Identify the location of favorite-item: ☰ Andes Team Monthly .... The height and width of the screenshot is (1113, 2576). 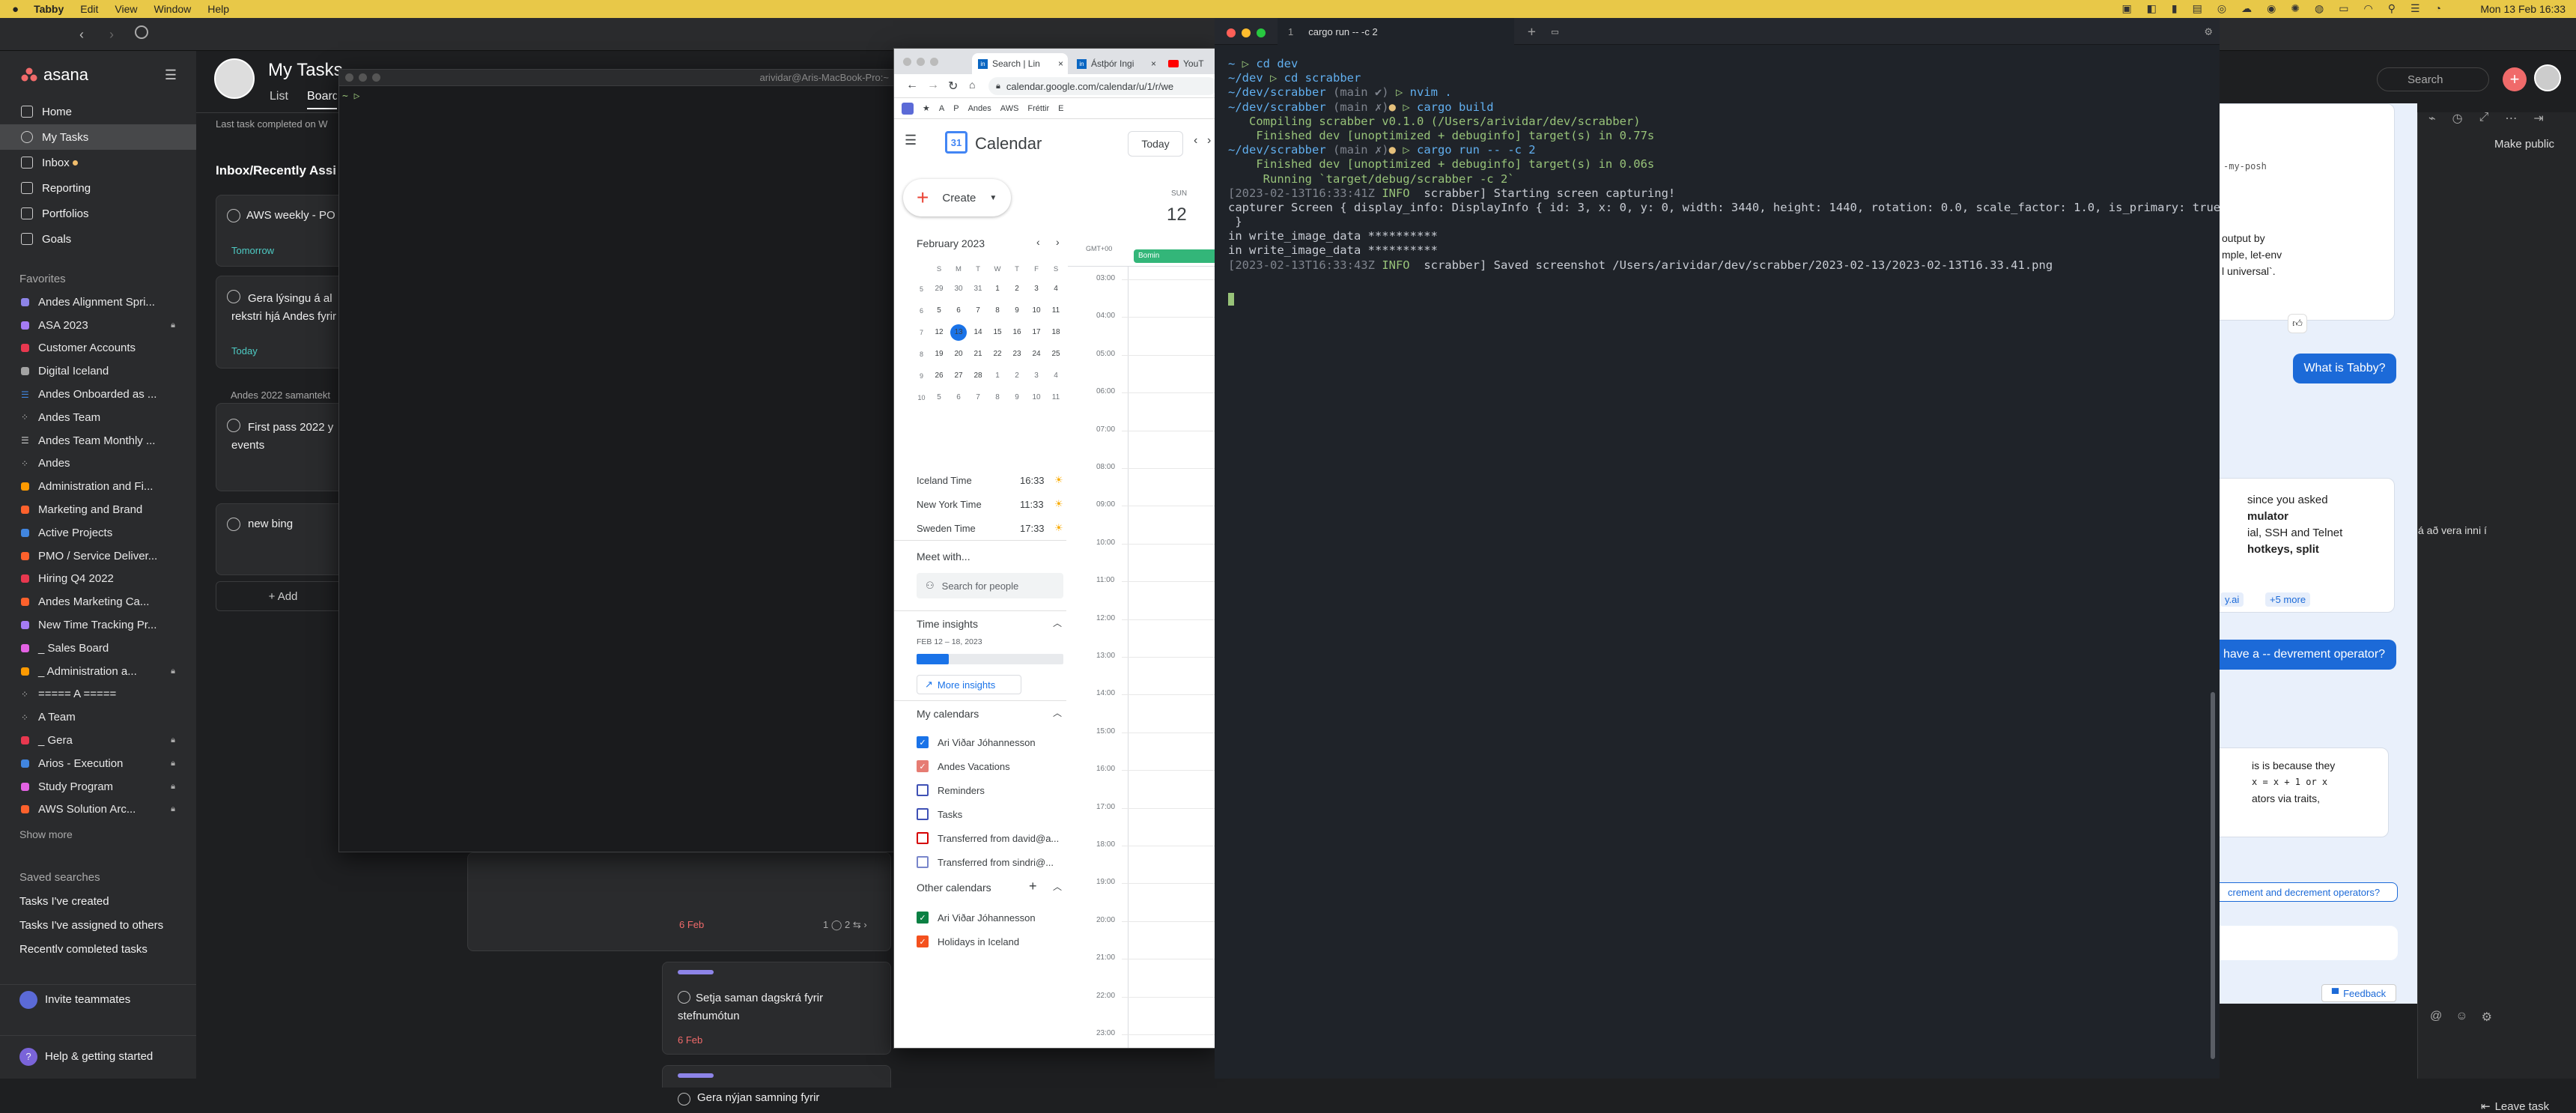
(98, 440).